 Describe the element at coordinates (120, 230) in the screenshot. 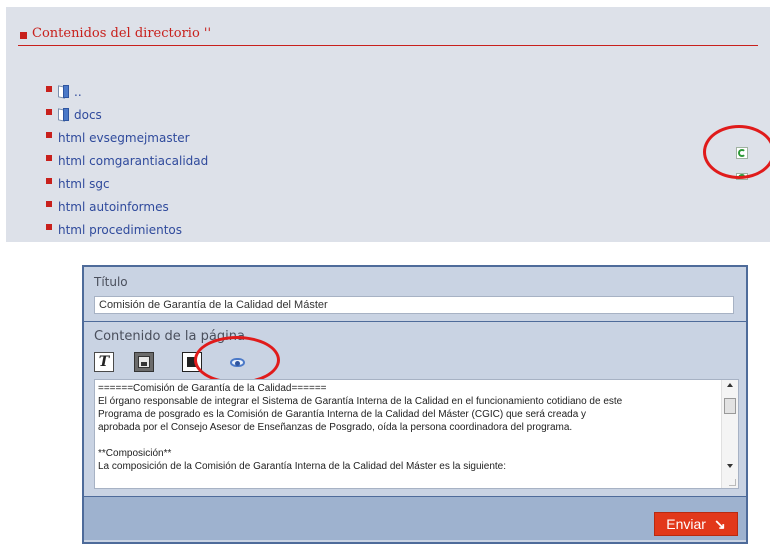

I see `file-label: html procedimientos` at that location.